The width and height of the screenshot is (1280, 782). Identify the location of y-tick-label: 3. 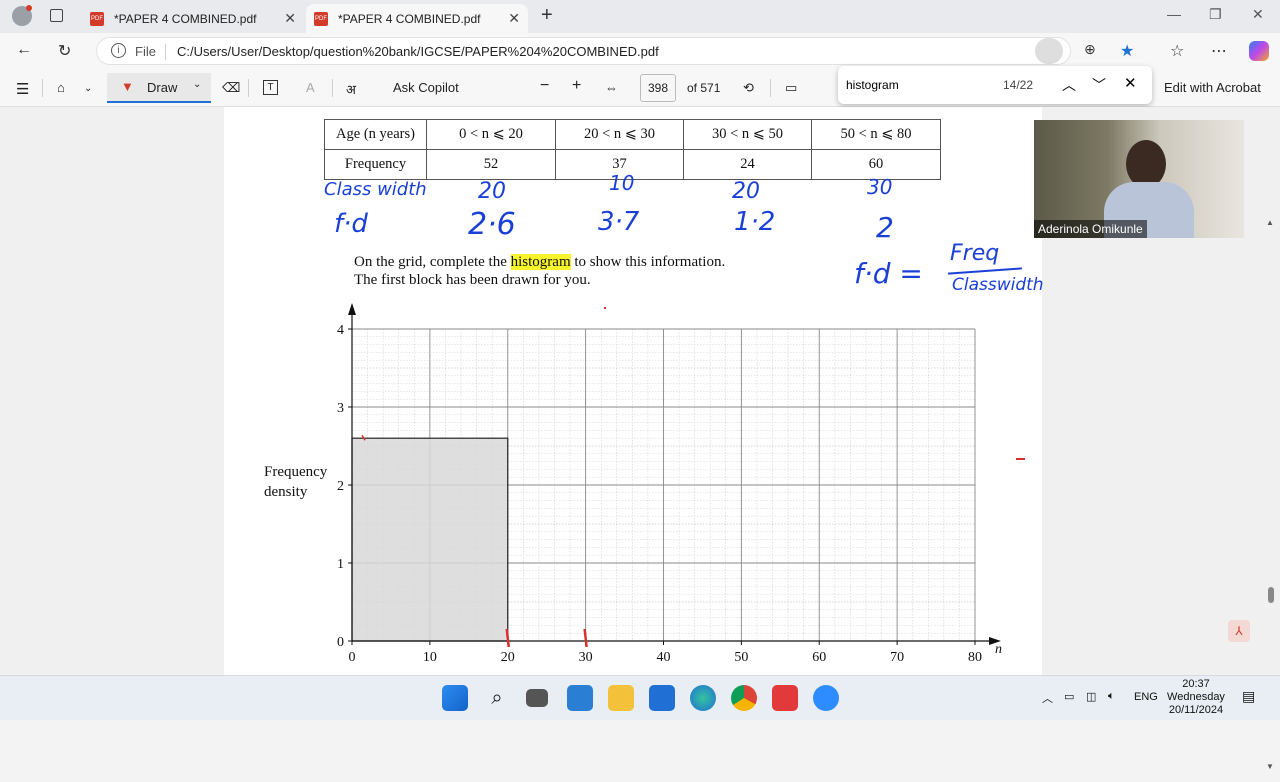
(340, 408).